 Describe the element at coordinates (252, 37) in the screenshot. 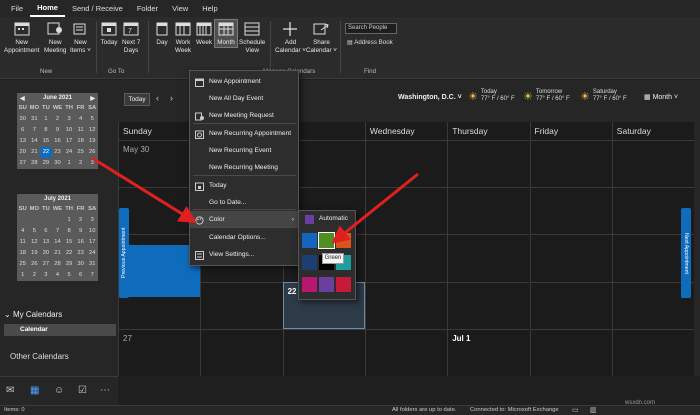

I see `schedule-view-button: Schedule View` at that location.